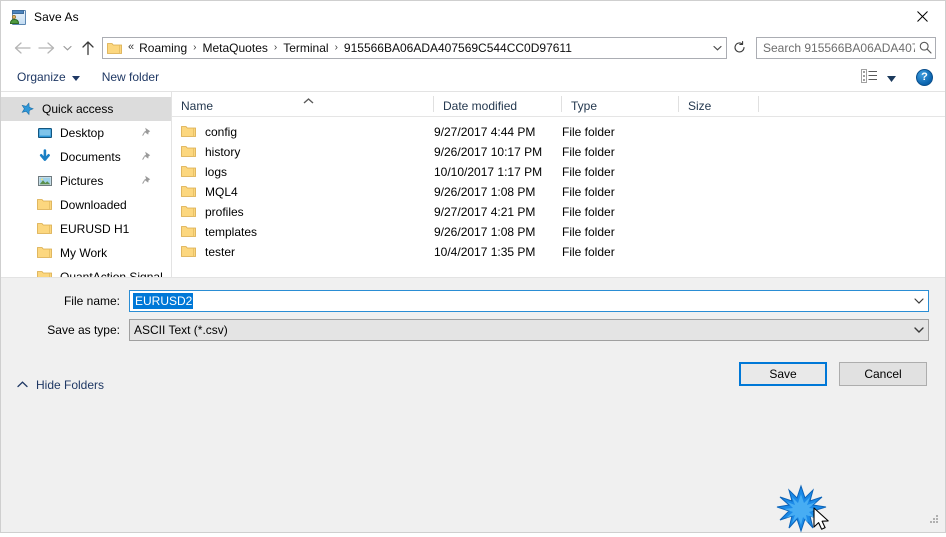  I want to click on organize-button: Organize, so click(48, 77).